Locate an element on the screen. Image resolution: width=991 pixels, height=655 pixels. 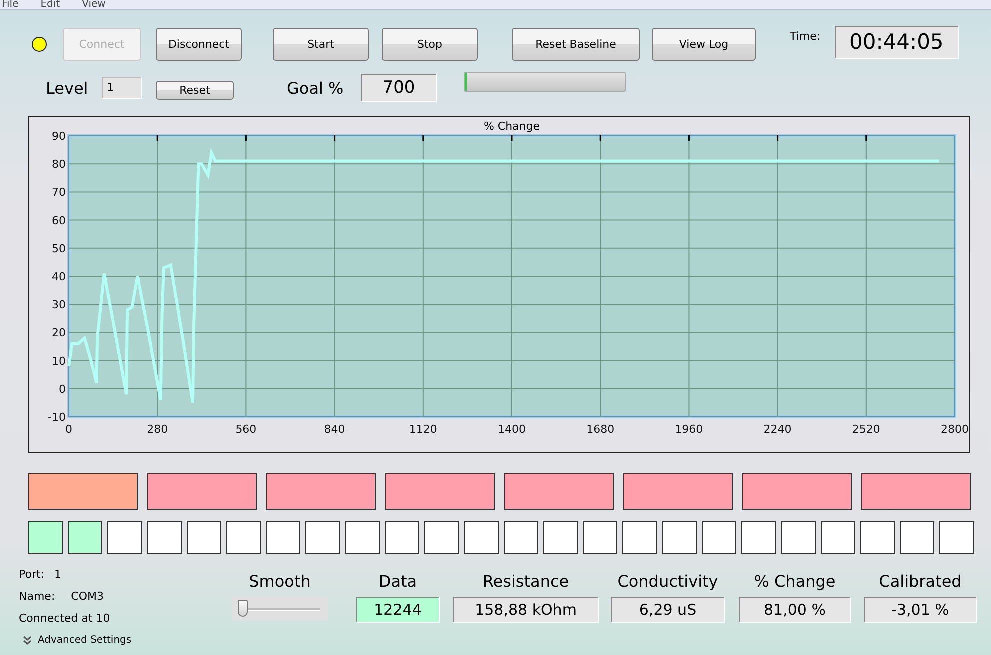
x-tick-label: 1400 is located at coordinates (512, 429).